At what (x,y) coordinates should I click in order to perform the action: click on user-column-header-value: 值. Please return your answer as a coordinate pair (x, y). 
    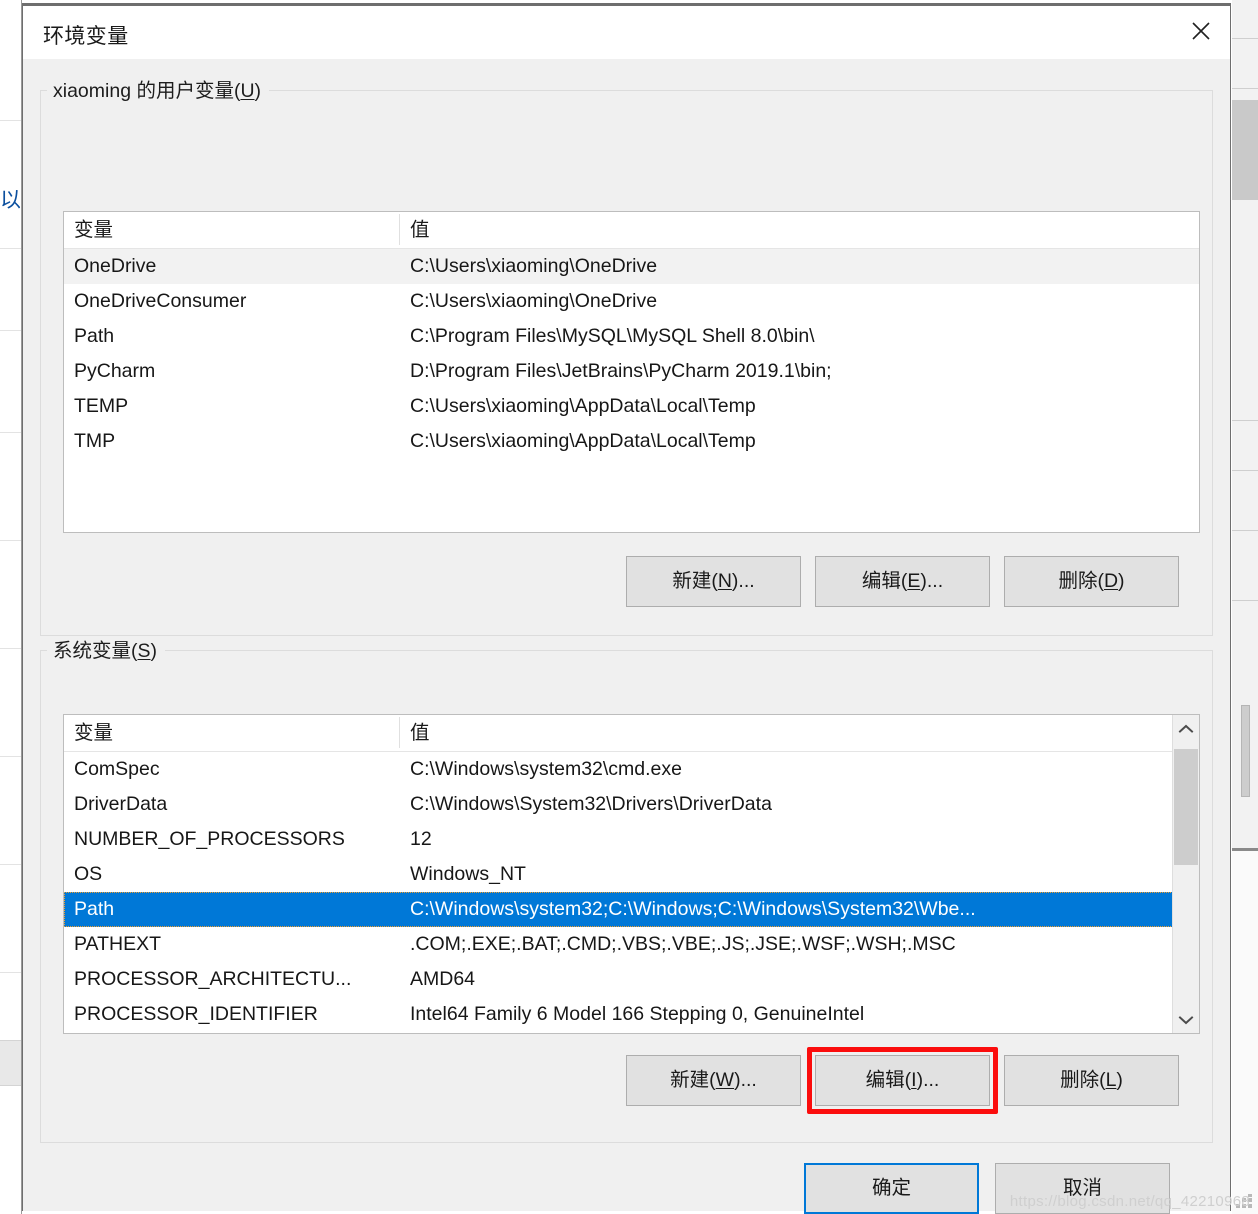
    Looking at the image, I should click on (420, 230).